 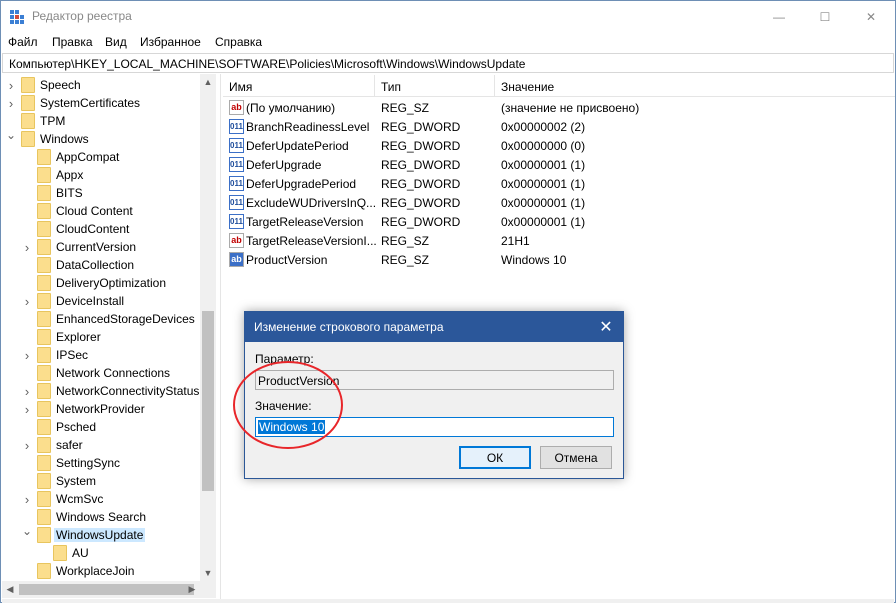 I want to click on tree-item: › SystemCertificates, so click(x=102, y=103).